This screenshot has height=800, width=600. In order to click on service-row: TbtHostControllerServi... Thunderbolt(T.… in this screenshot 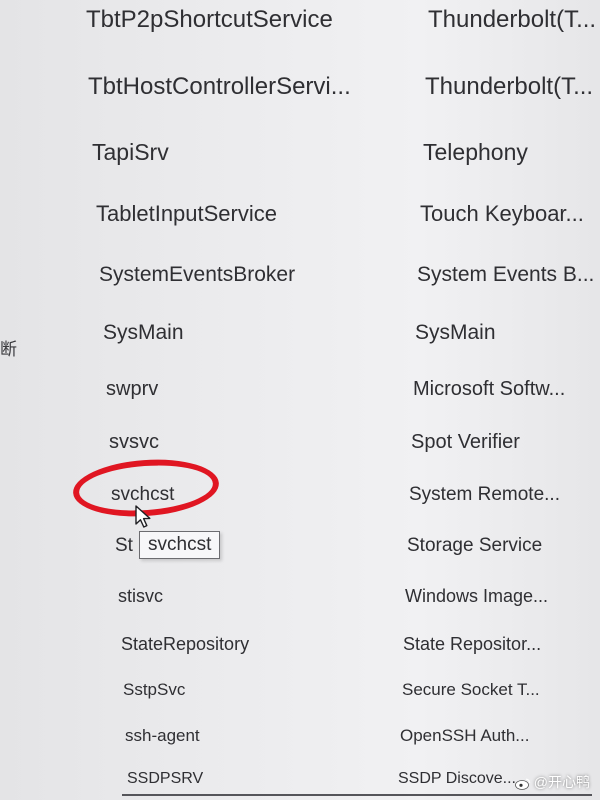, I will do `click(300, 87)`.